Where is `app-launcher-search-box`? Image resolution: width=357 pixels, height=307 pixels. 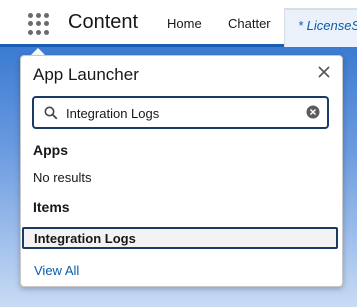
app-launcher-search-box is located at coordinates (180, 112).